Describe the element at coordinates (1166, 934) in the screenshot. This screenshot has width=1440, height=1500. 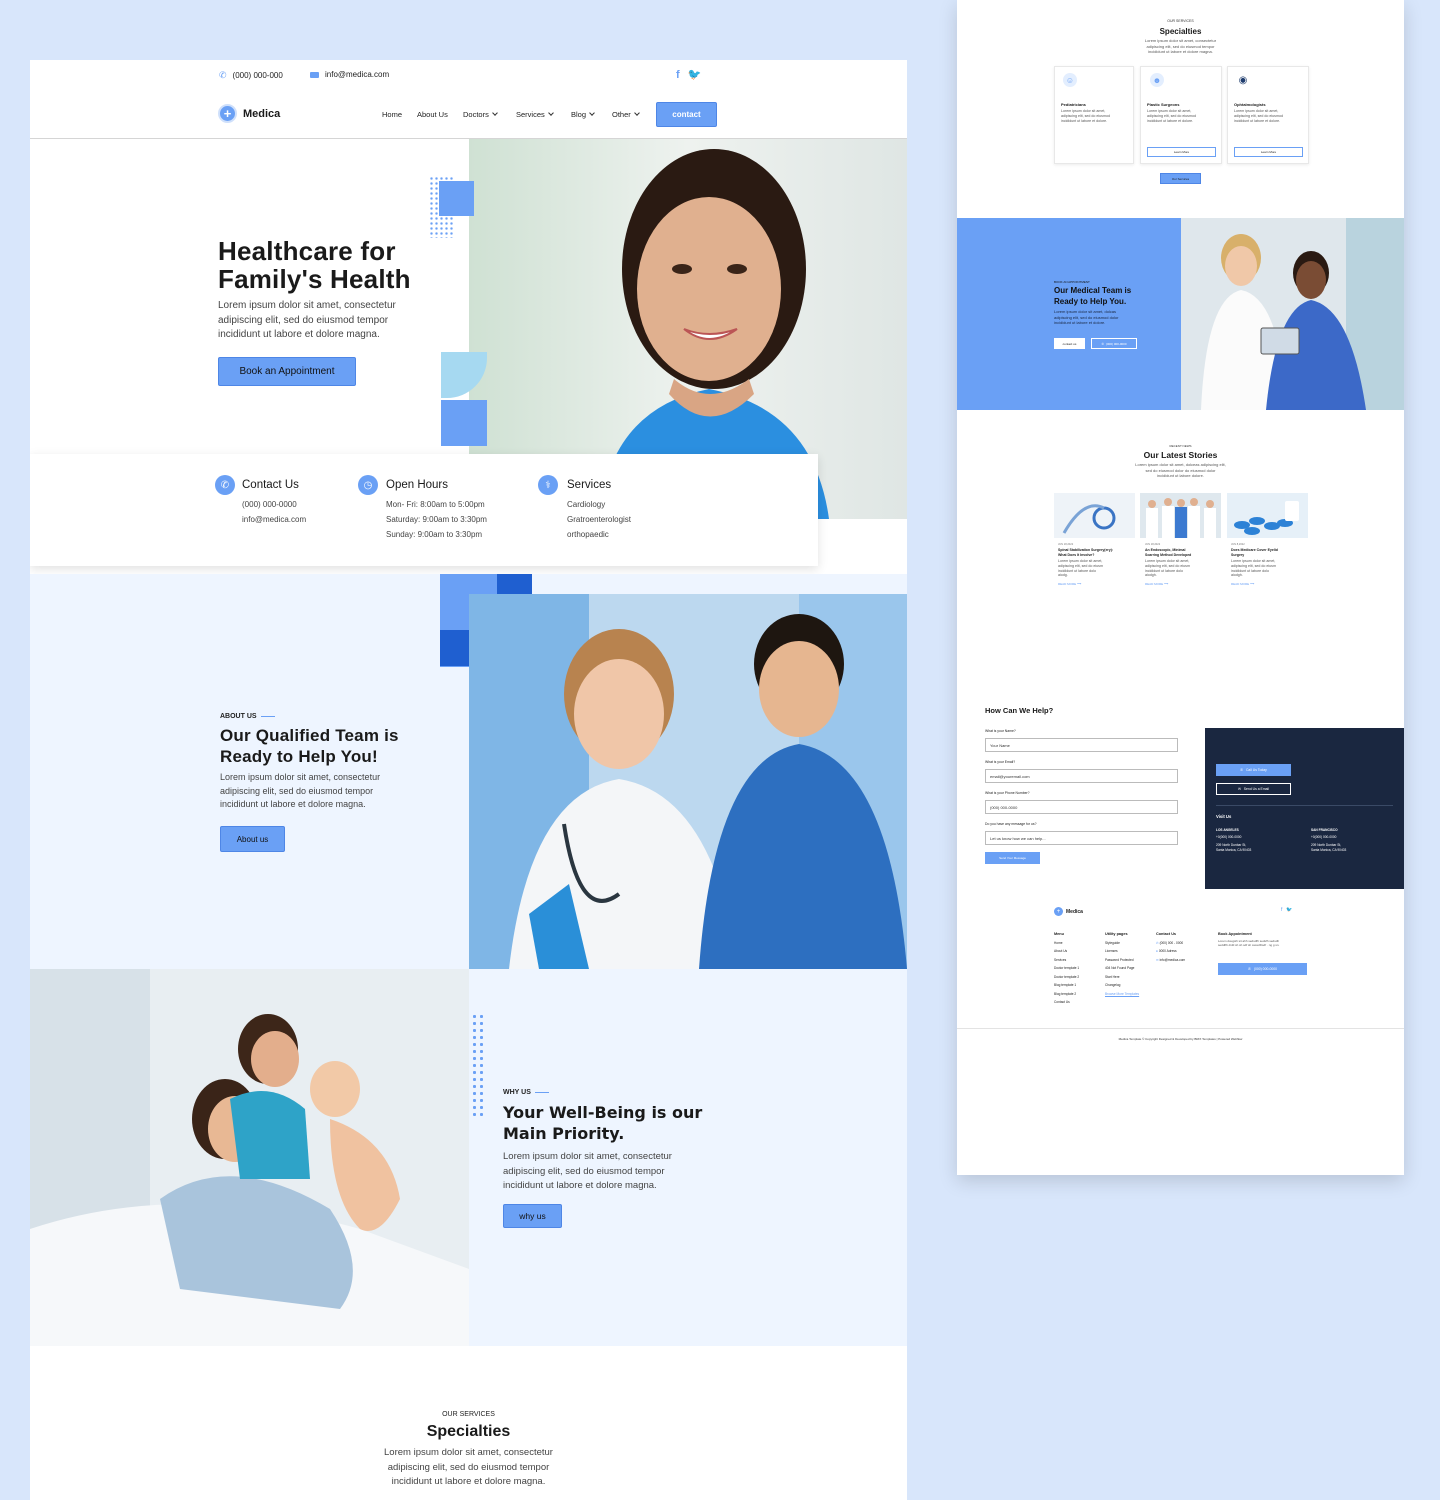
I see `footer-col-title: Contact Us` at that location.